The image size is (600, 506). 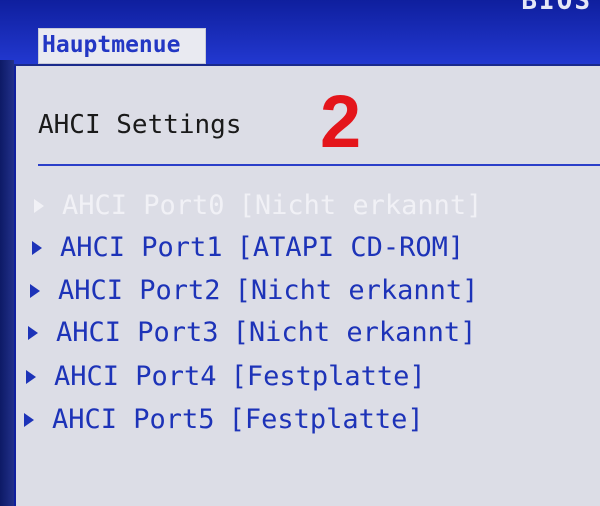 I want to click on port-name: AHCI Port3, so click(x=137, y=332).